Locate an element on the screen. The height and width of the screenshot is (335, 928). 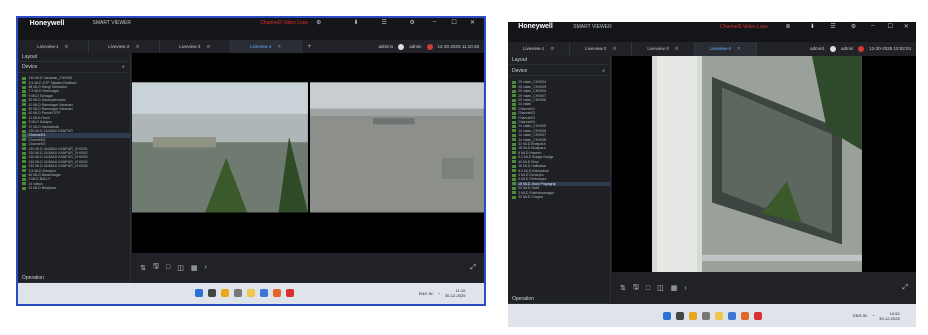
tab-label: Liveview-4 is located at coordinates (720, 49).